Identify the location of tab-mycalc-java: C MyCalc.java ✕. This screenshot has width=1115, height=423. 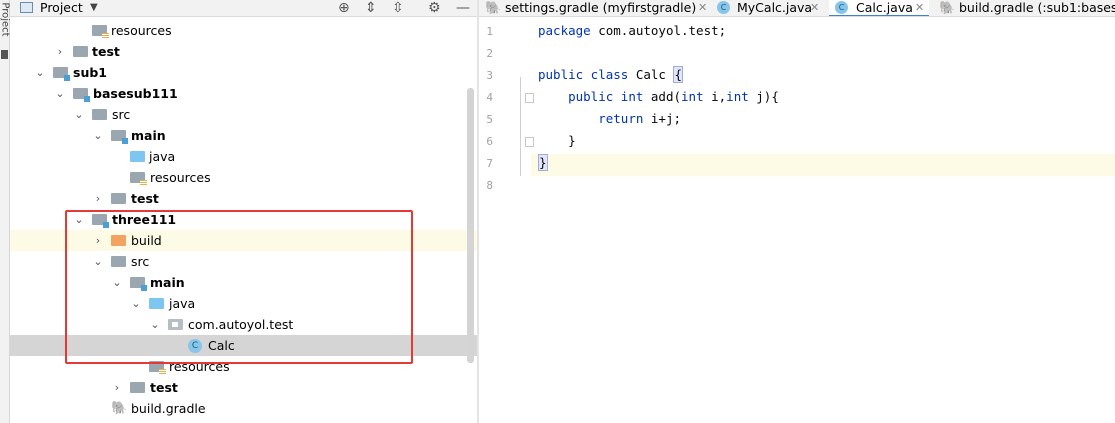
(772, 8).